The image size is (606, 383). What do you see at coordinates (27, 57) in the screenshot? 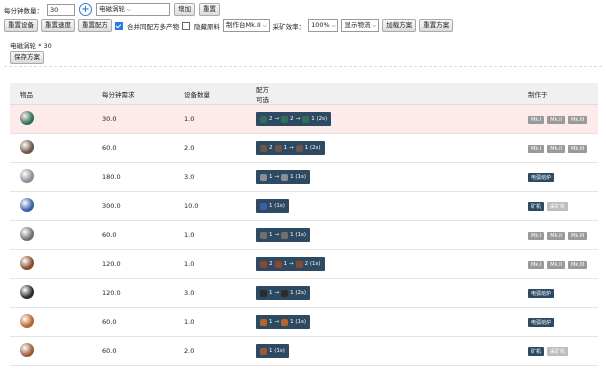
I see `save-plan-button: 保存方案` at bounding box center [27, 57].